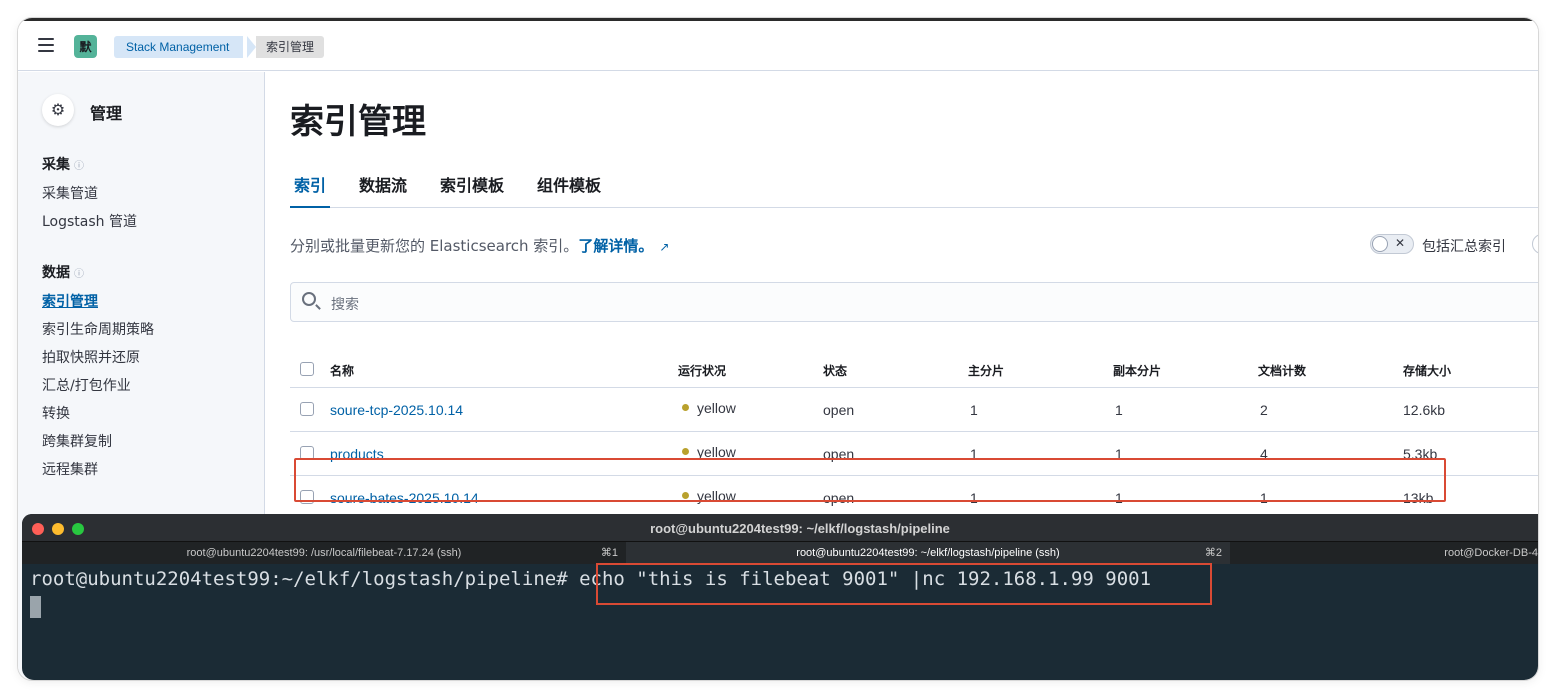 The width and height of the screenshot is (1556, 698). What do you see at coordinates (70, 469) in the screenshot?
I see `sidebar-item-remote-clusters: 远程集群` at bounding box center [70, 469].